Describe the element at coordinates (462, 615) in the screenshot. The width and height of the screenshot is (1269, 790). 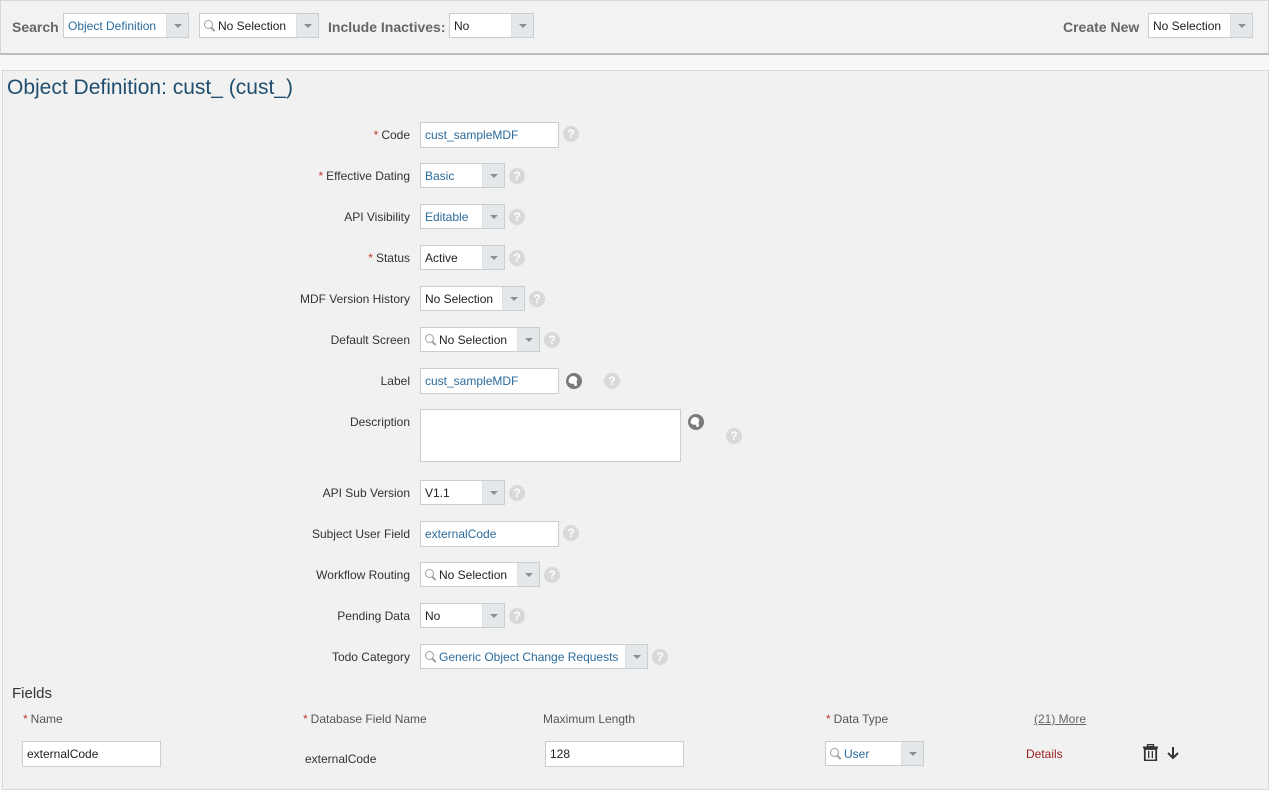
I see `pending-data-select: No` at that location.